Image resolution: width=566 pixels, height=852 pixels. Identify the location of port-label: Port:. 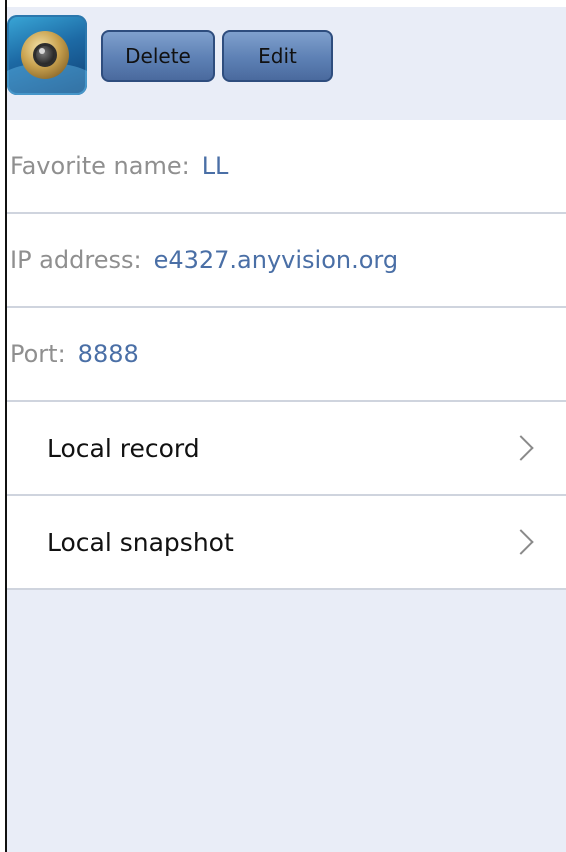
(38, 354).